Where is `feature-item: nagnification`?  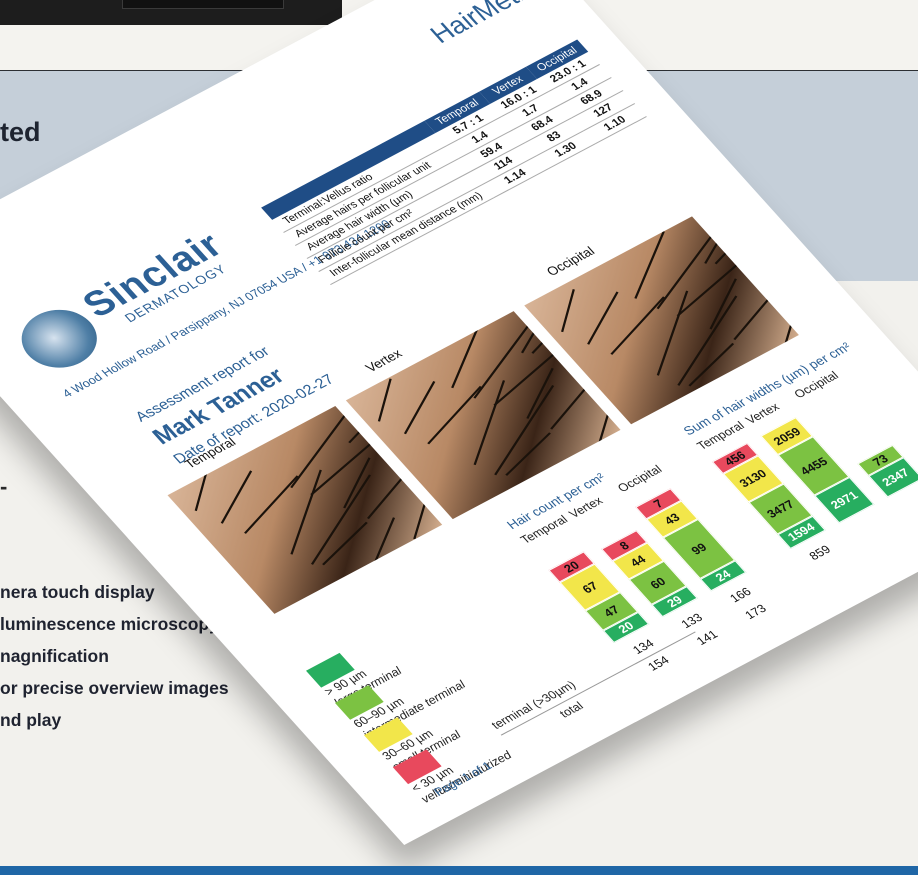 feature-item: nagnification is located at coordinates (54, 656).